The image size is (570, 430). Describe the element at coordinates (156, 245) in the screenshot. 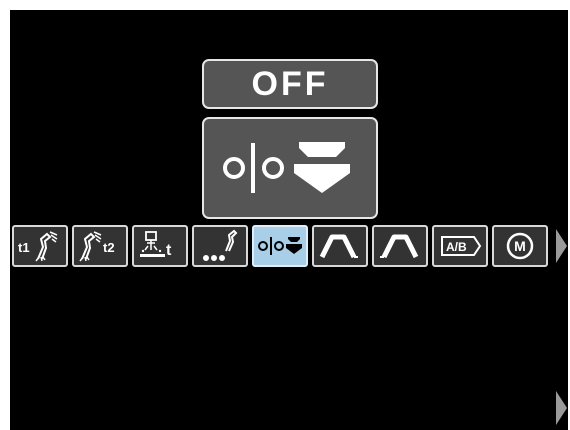

I see `spot-time-icon: t` at that location.